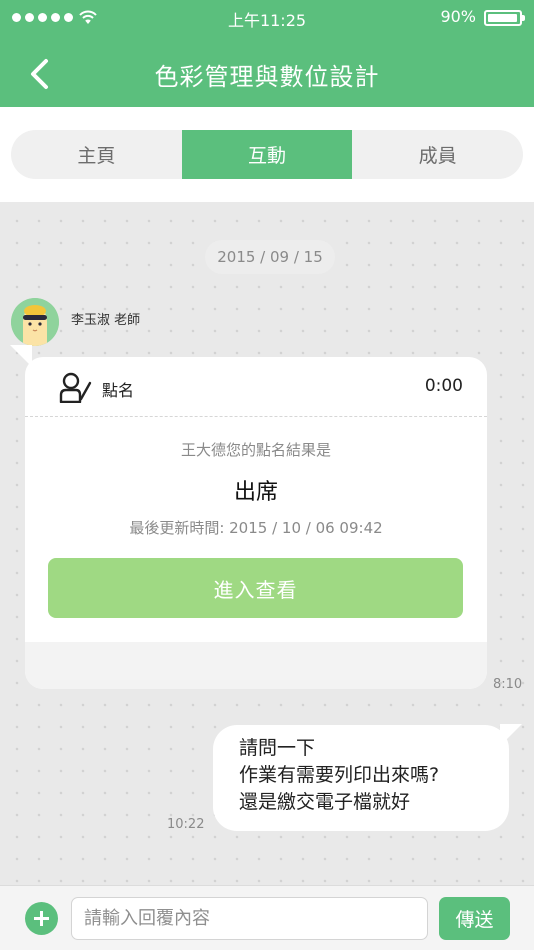 The width and height of the screenshot is (534, 950). What do you see at coordinates (267, 77) in the screenshot?
I see `page-title: 色彩管理與數位設計` at bounding box center [267, 77].